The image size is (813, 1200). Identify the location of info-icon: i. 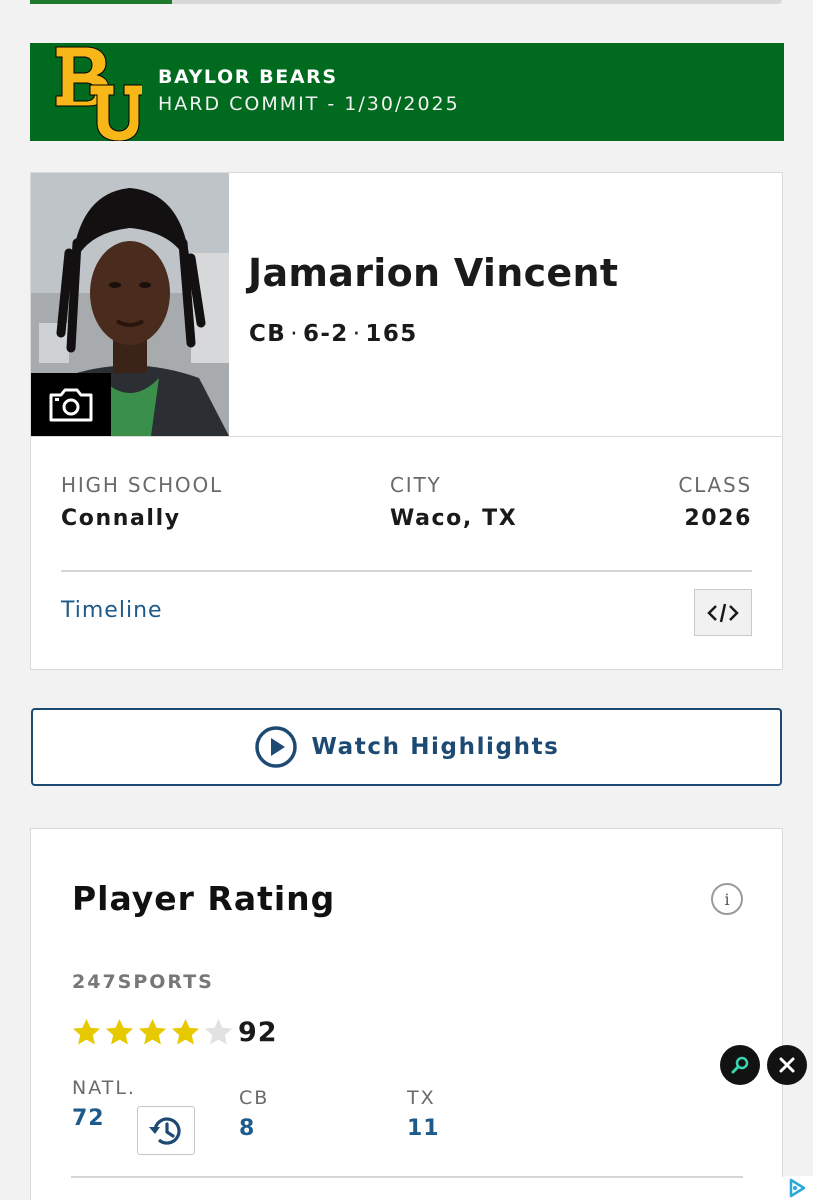
(727, 899).